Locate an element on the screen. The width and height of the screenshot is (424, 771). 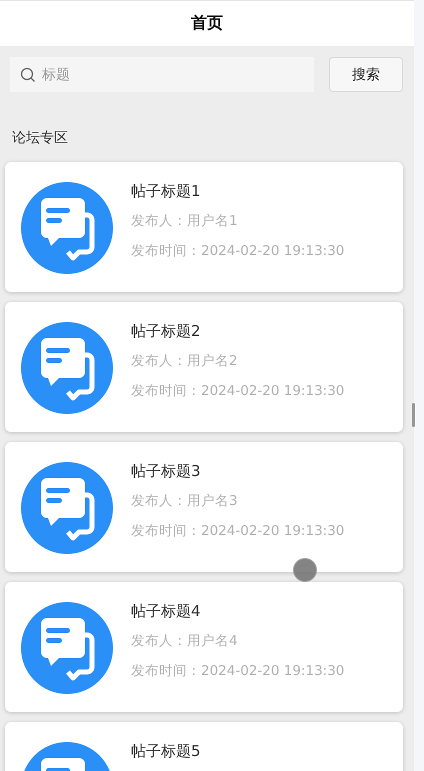
post-author: 发布人：用户名4 is located at coordinates (185, 641).